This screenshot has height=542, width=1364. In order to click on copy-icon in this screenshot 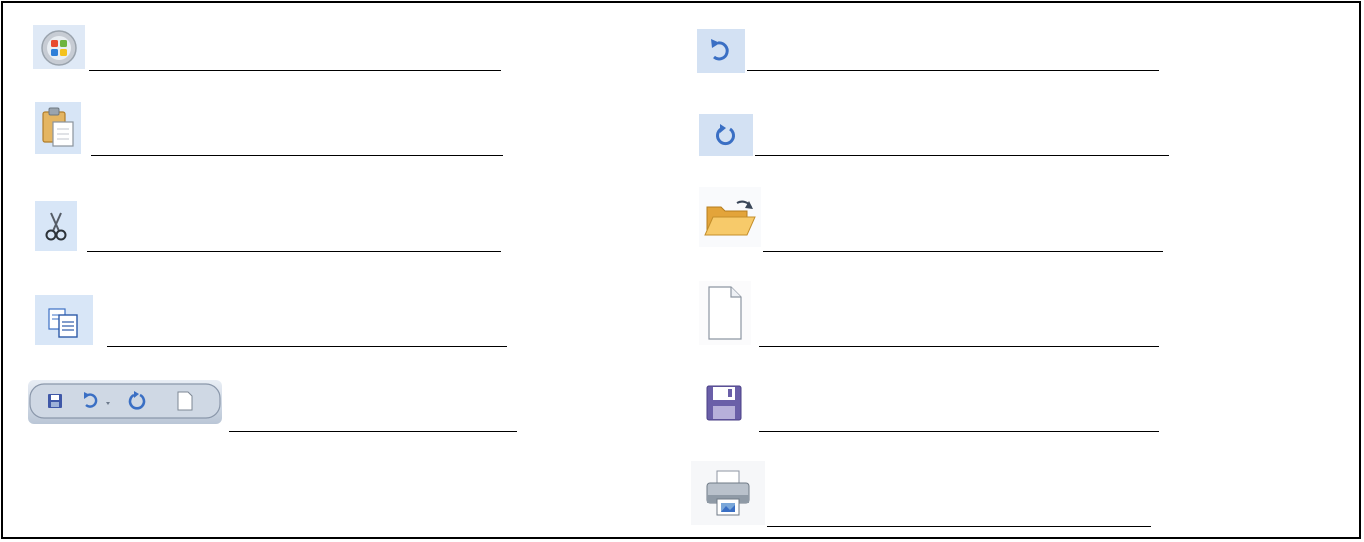, I will do `click(64, 320)`.